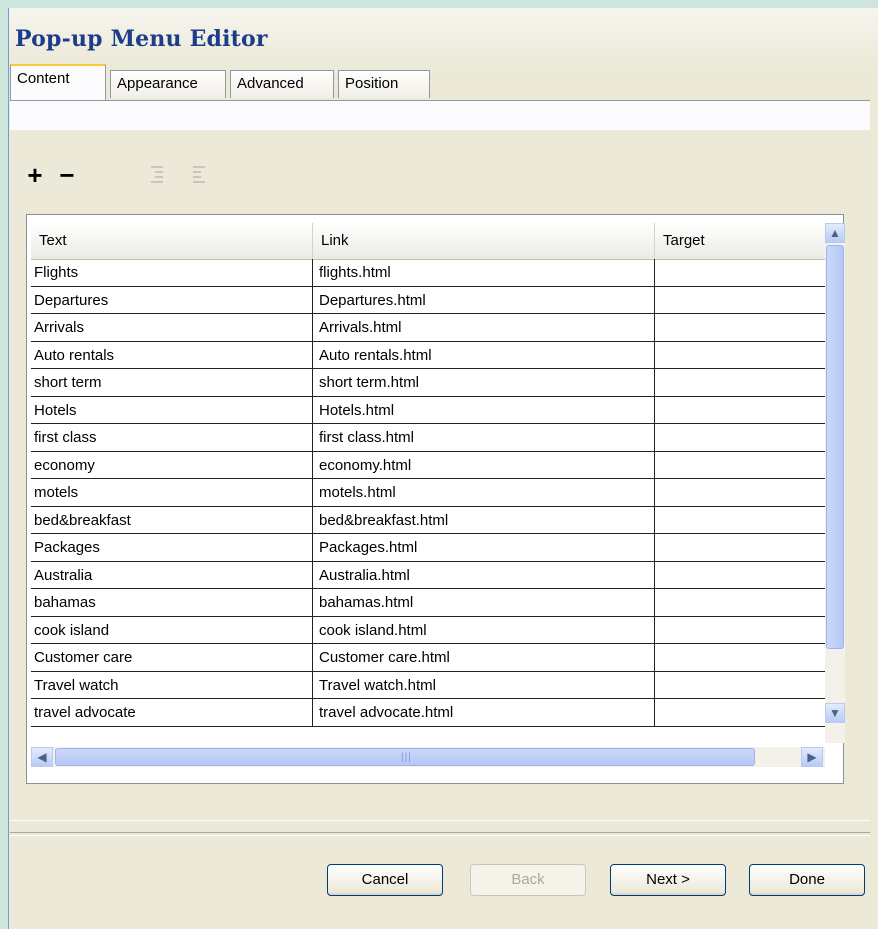 This screenshot has height=929, width=878. I want to click on remove-item-button: −, so click(67, 175).